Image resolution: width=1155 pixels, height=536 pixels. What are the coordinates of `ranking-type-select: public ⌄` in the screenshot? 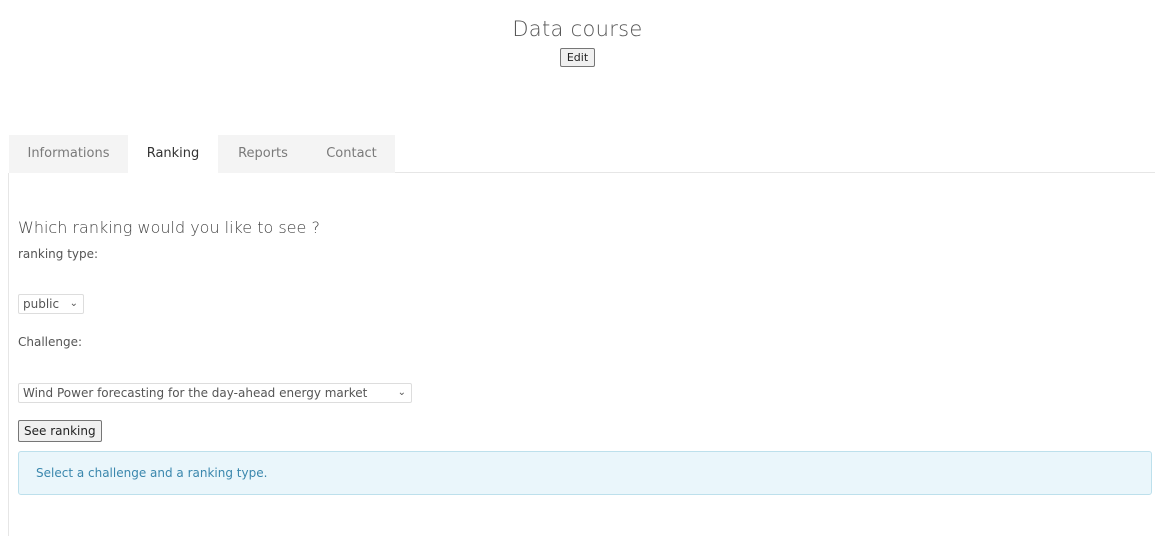 It's located at (51, 304).